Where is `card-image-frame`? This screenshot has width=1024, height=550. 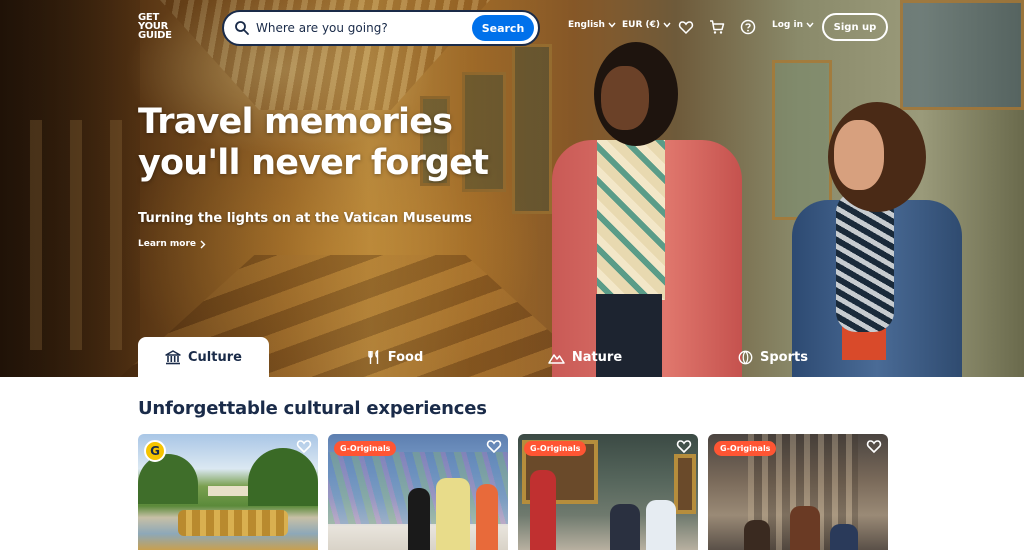 card-image-frame is located at coordinates (685, 484).